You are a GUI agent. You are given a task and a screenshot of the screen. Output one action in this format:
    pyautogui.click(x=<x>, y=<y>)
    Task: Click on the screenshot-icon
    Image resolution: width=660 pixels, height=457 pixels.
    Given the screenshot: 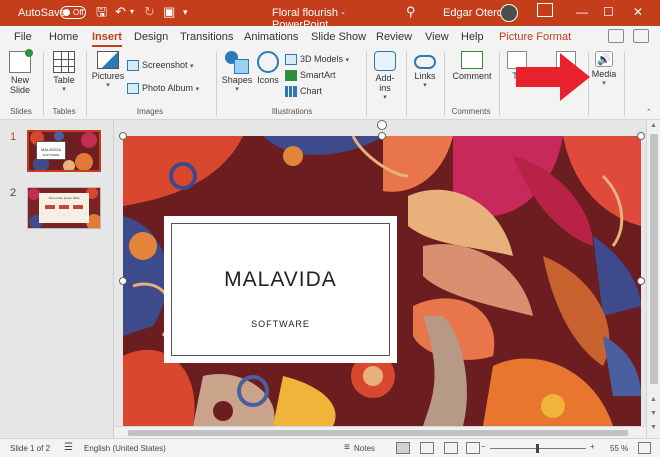 What is the action you would take?
    pyautogui.click(x=133, y=66)
    